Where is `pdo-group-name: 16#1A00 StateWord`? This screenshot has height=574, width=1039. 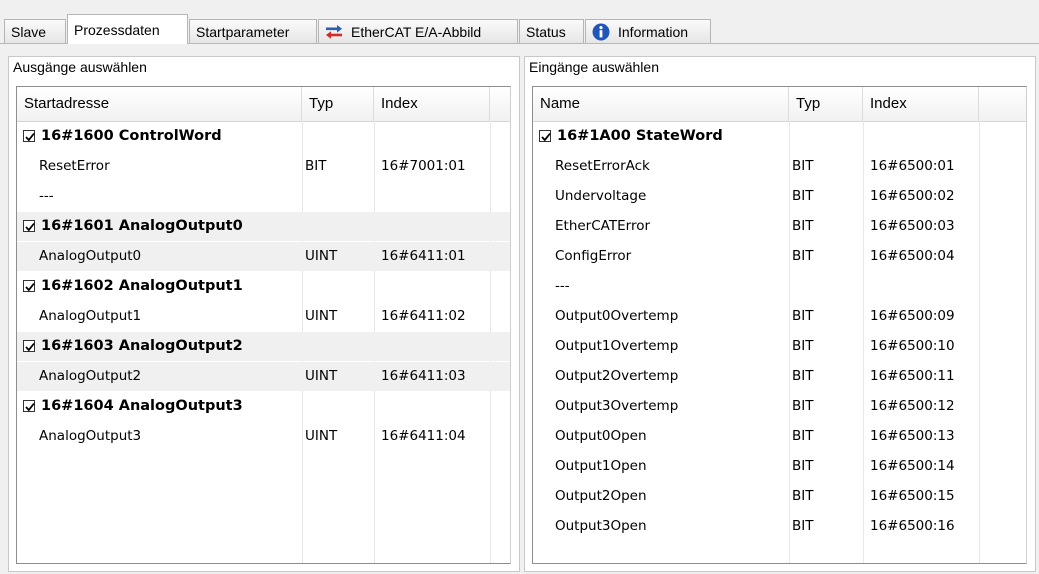
pdo-group-name: 16#1A00 StateWord is located at coordinates (640, 136).